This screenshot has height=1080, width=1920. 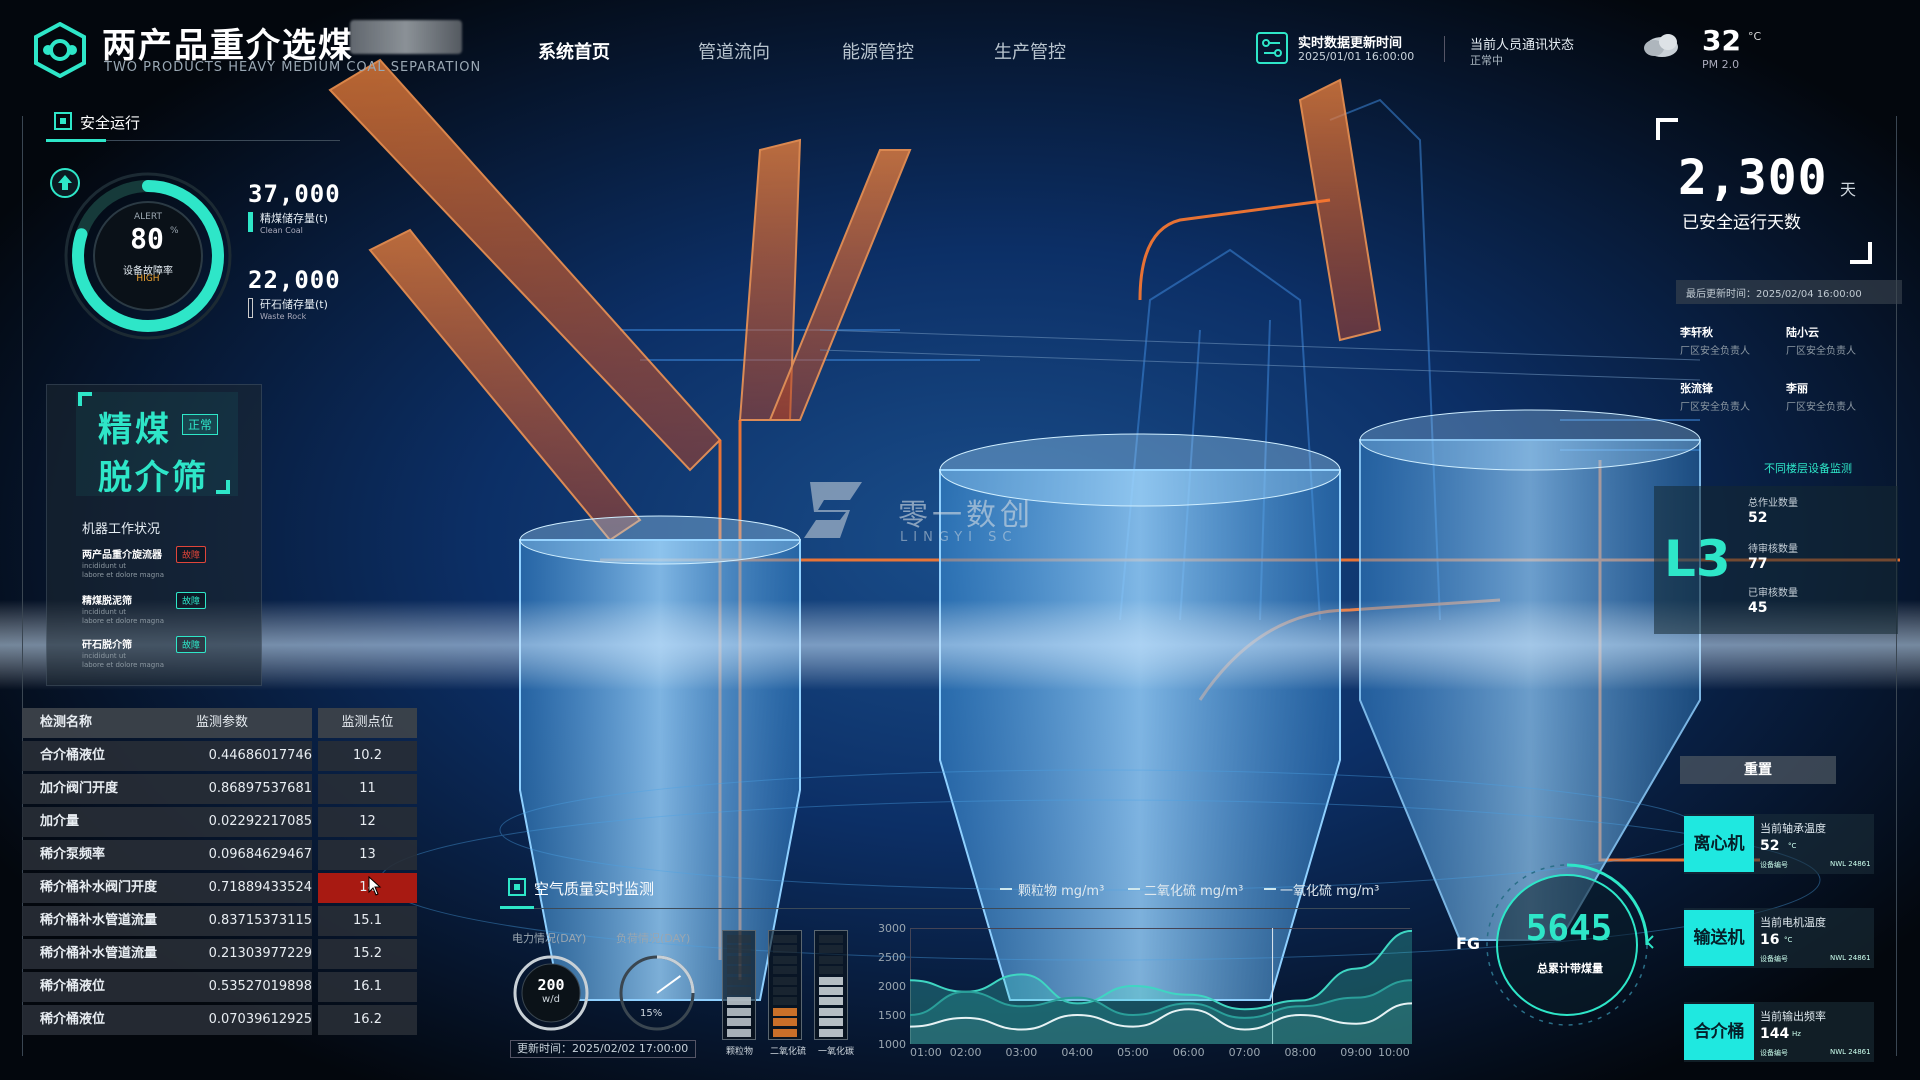 What do you see at coordinates (1468, 943) in the screenshot?
I see `fg-label: FG` at bounding box center [1468, 943].